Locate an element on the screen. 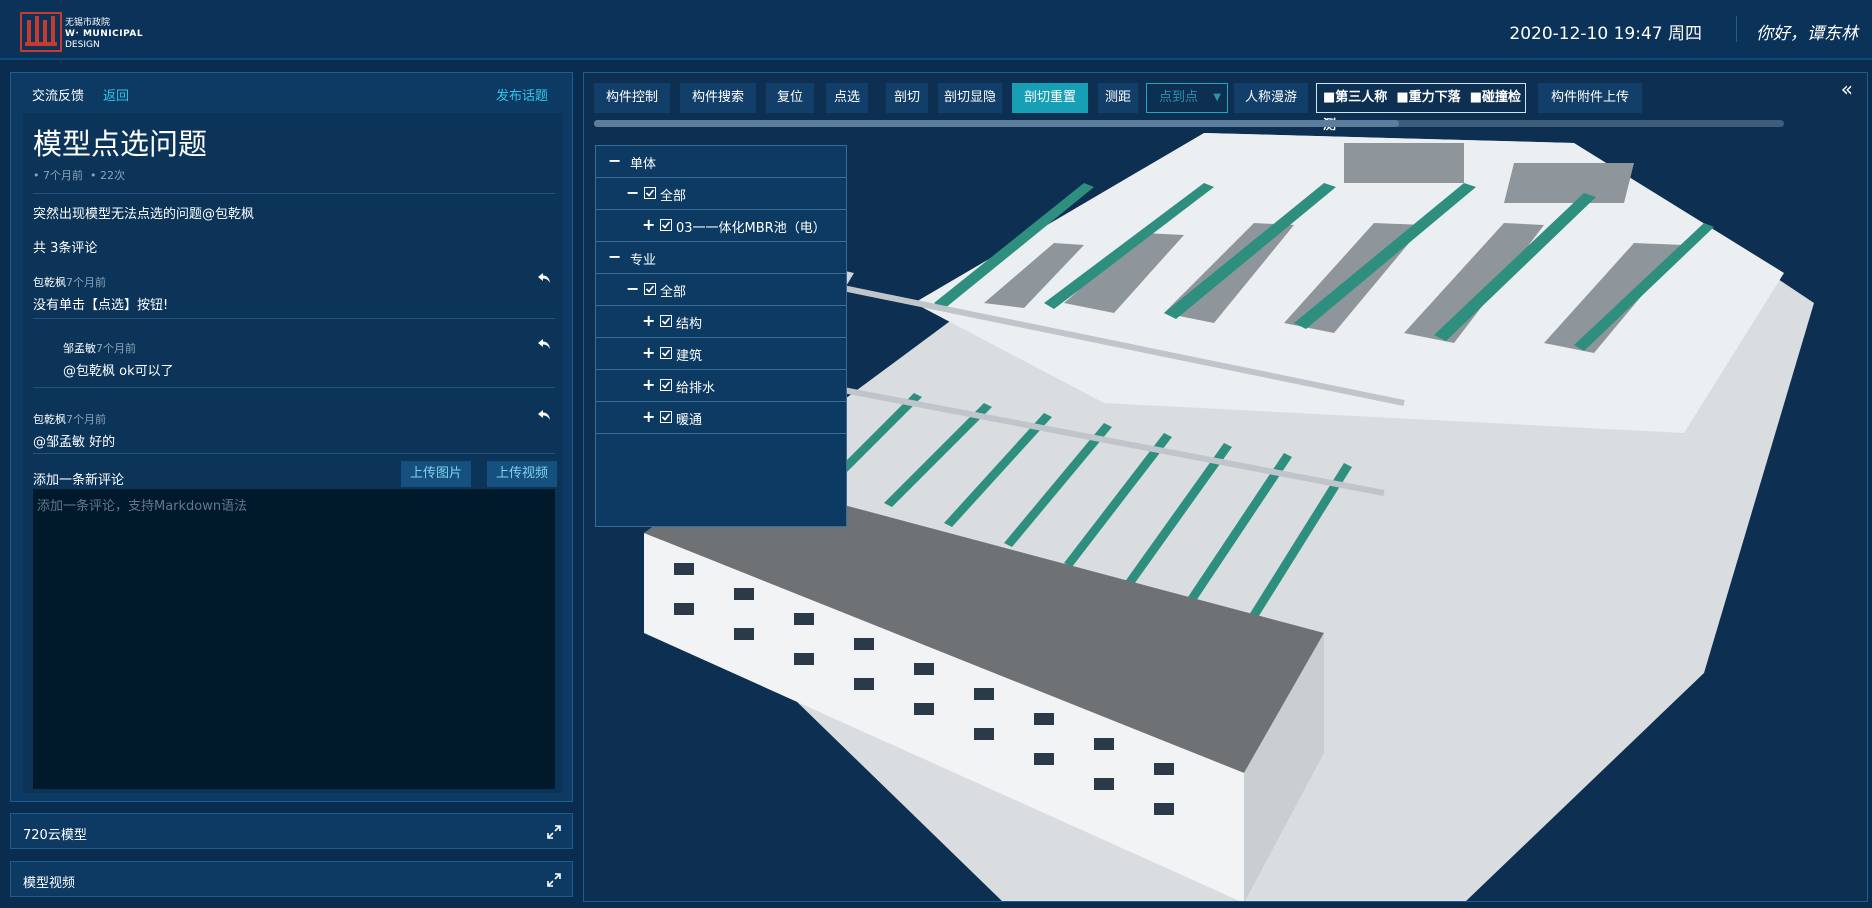  municipal-logo is located at coordinates (41, 32).